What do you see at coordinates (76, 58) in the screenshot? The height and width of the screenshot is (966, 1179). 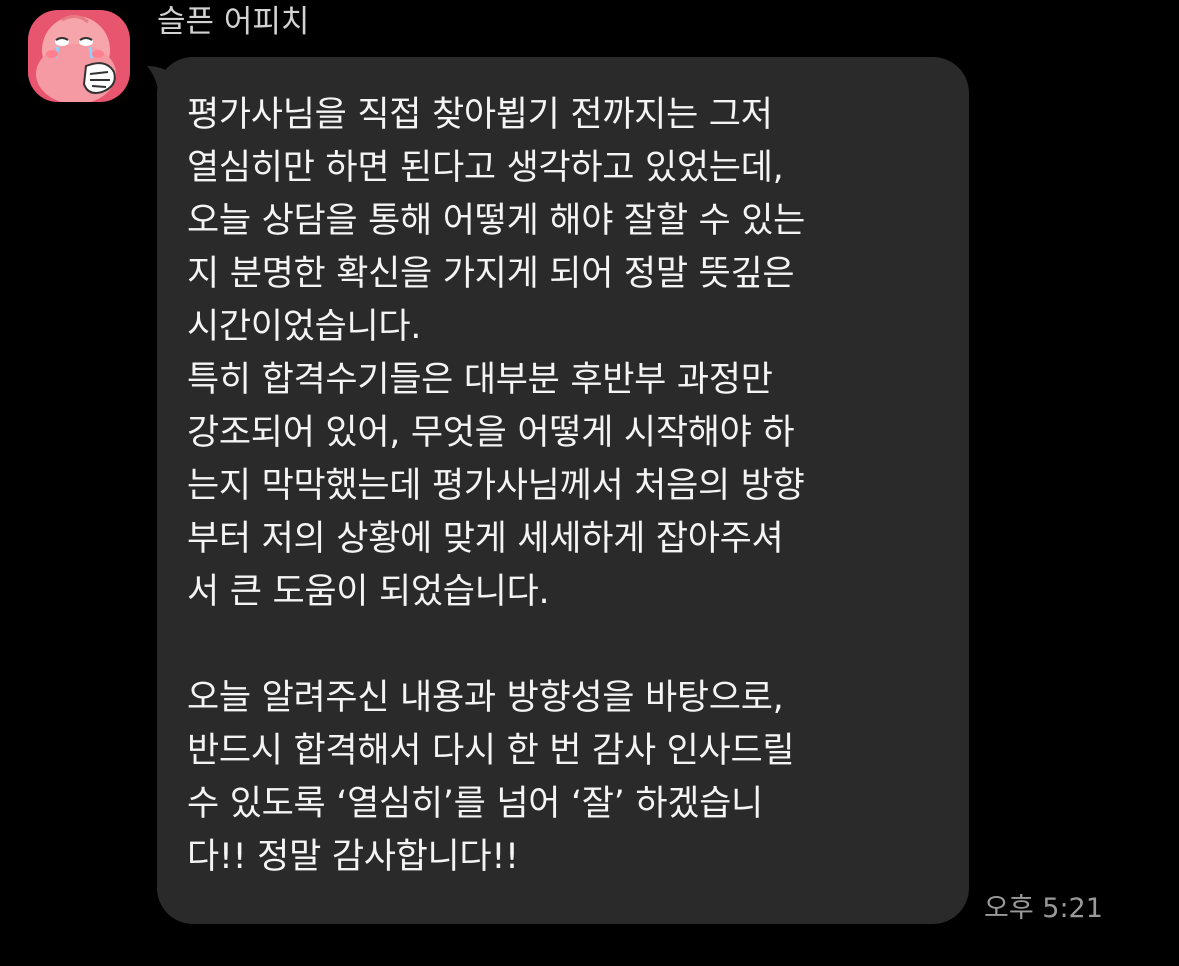 I see `peach-character-icon` at bounding box center [76, 58].